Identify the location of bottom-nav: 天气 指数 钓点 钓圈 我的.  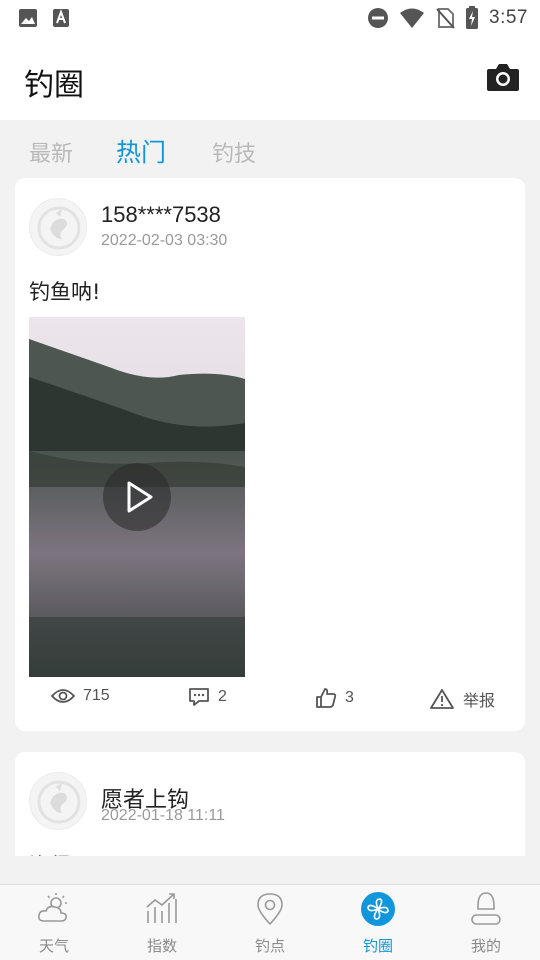
(270, 922).